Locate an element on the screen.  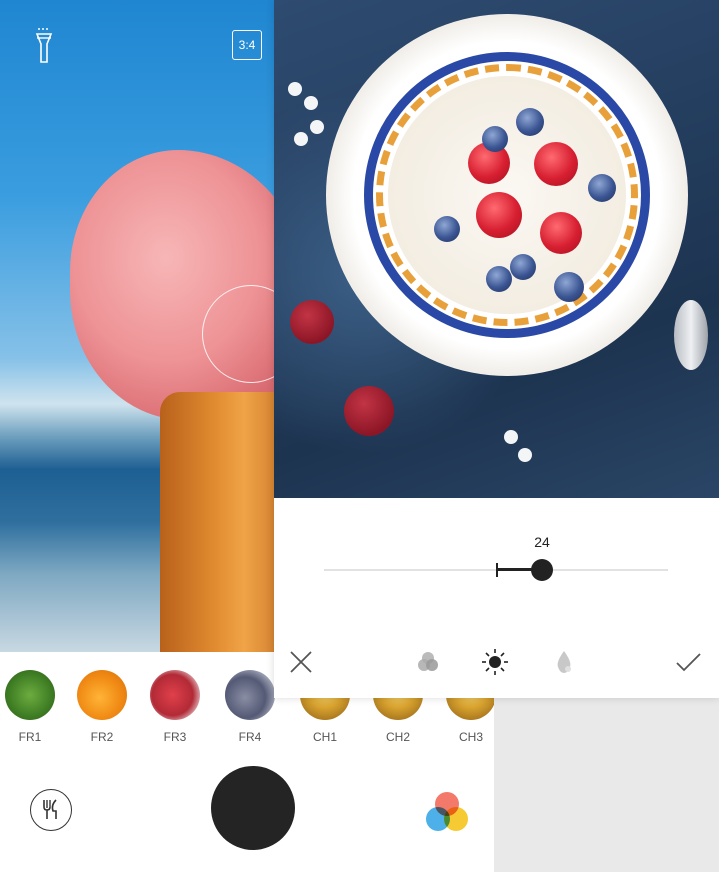
filter-thumb-fr1 is located at coordinates (30, 695).